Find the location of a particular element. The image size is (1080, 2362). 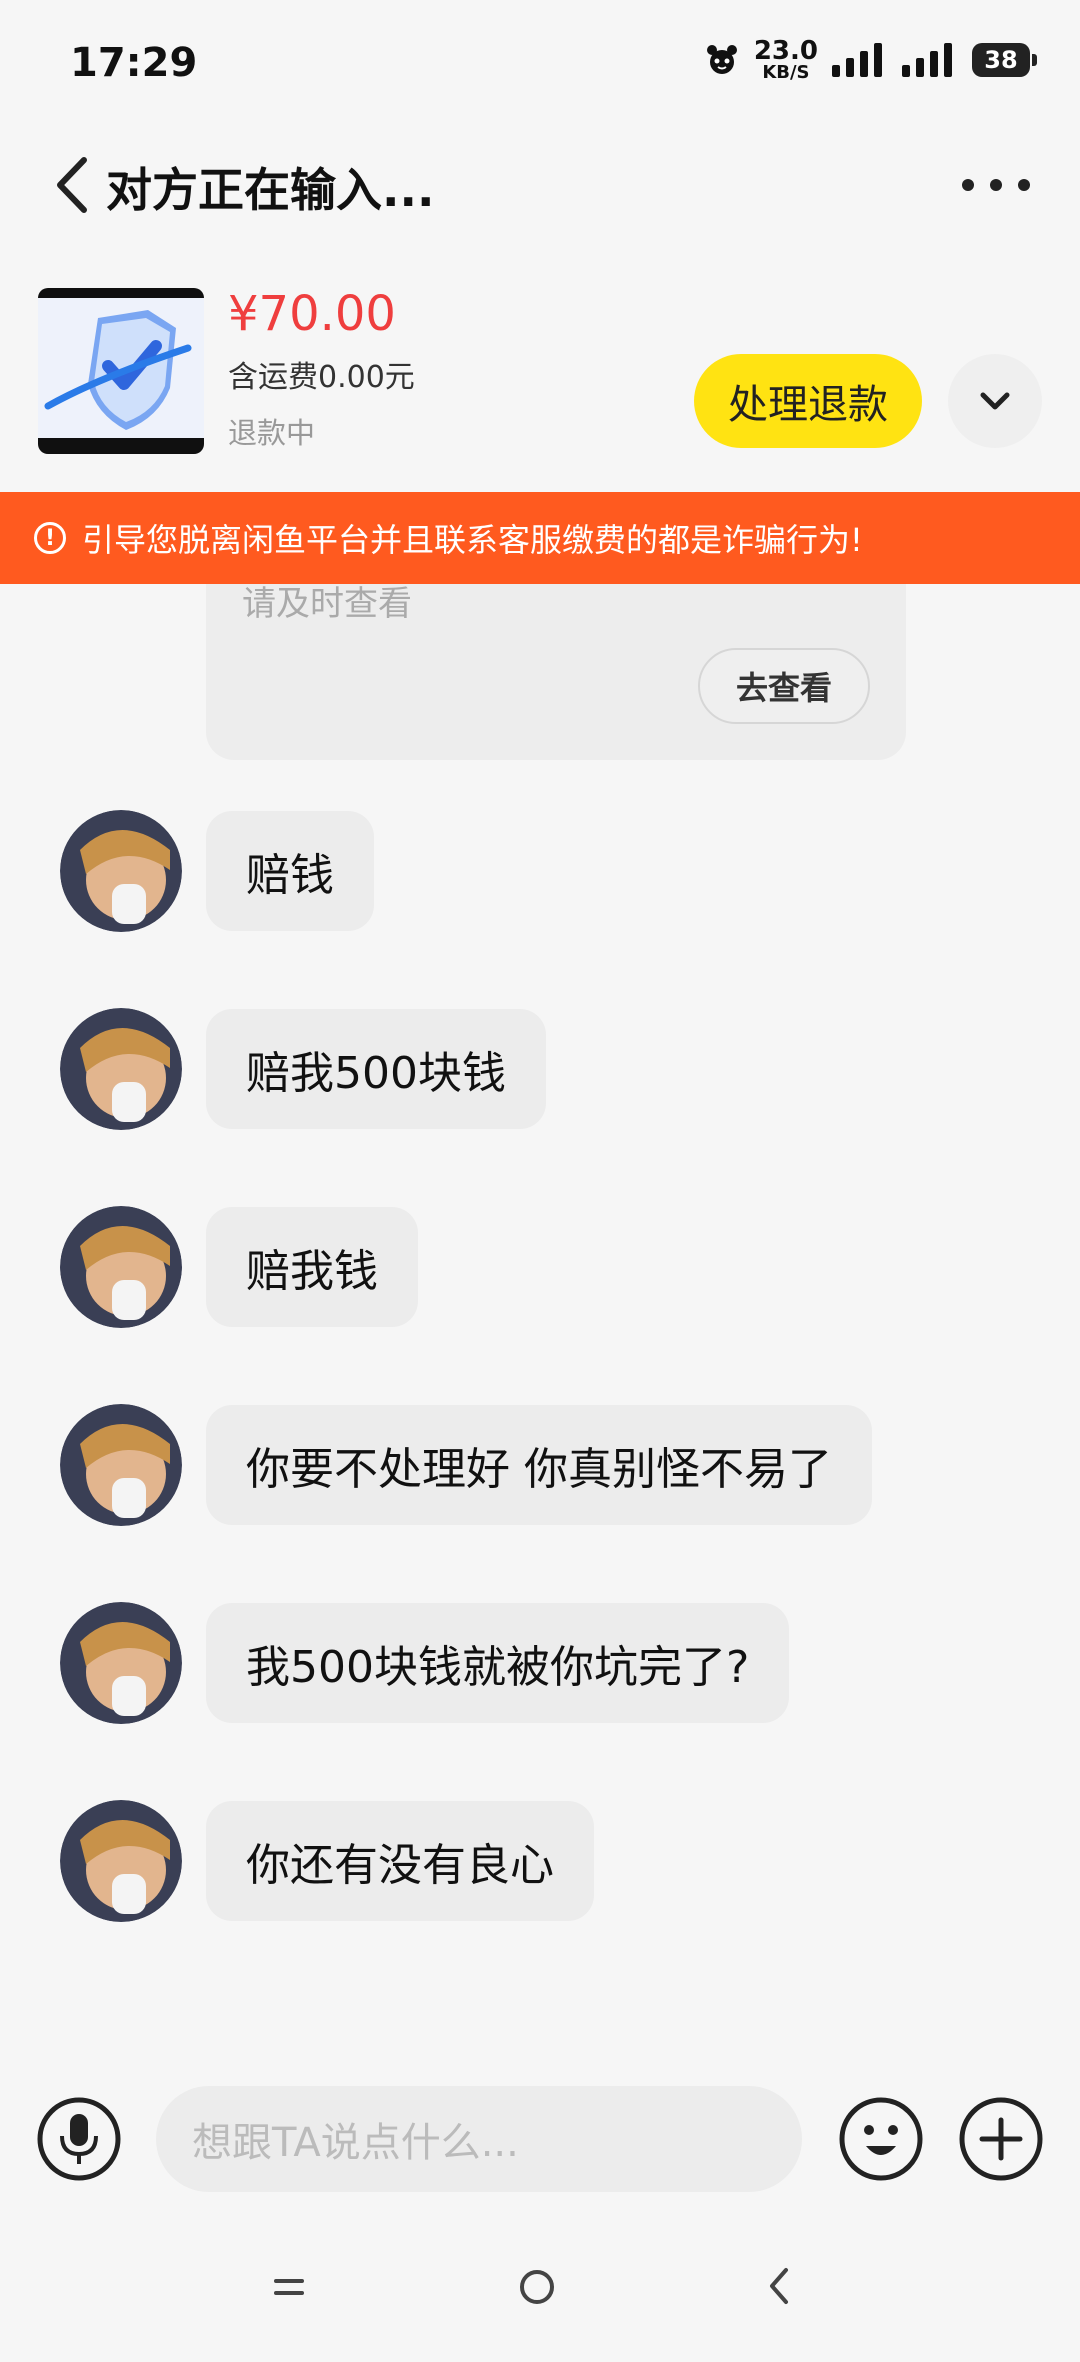

message-row: 我500块钱就被你坑完了? is located at coordinates (425, 1663).